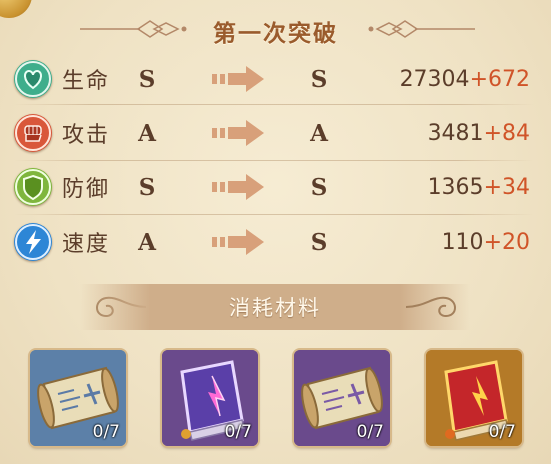 This screenshot has width=551, height=464. What do you see at coordinates (474, 398) in the screenshot?
I see `material-item-book-red: 0/7` at bounding box center [474, 398].